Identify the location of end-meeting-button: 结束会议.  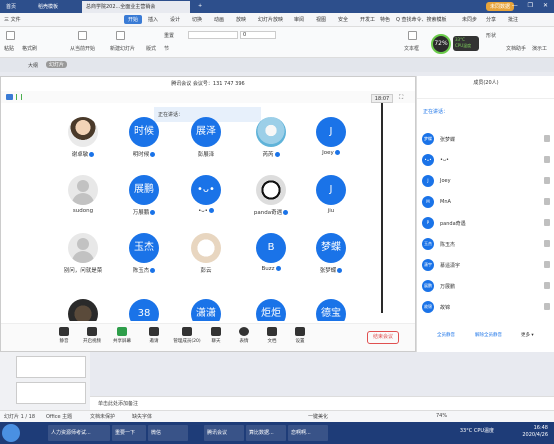
(383, 337).